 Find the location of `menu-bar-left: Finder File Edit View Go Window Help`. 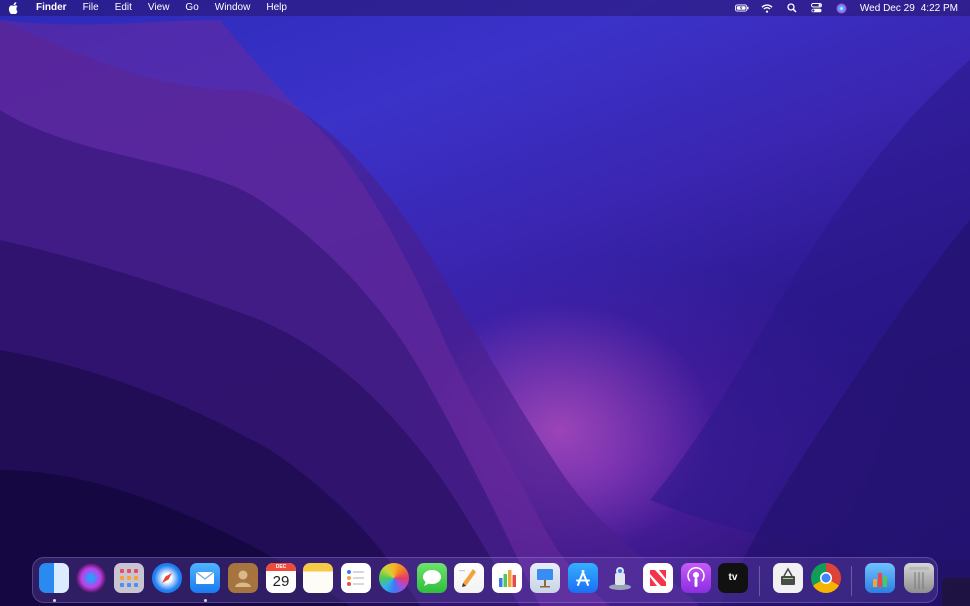

menu-bar-left: Finder File Edit View Go Window Help is located at coordinates (147, 8).